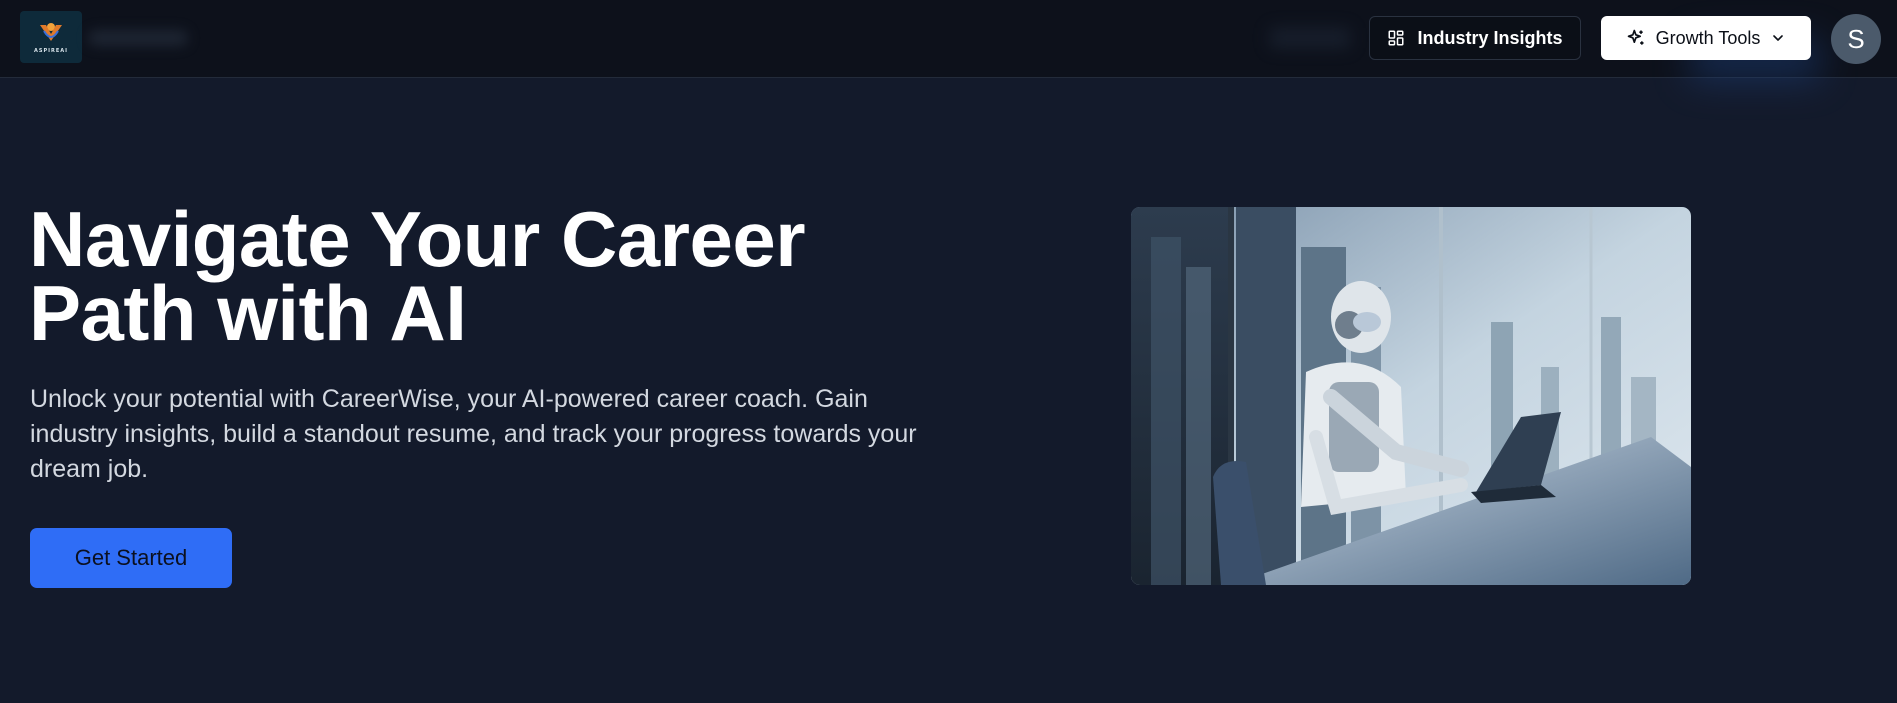 The width and height of the screenshot is (1897, 703). I want to click on get-started-button: Get Started, so click(131, 558).